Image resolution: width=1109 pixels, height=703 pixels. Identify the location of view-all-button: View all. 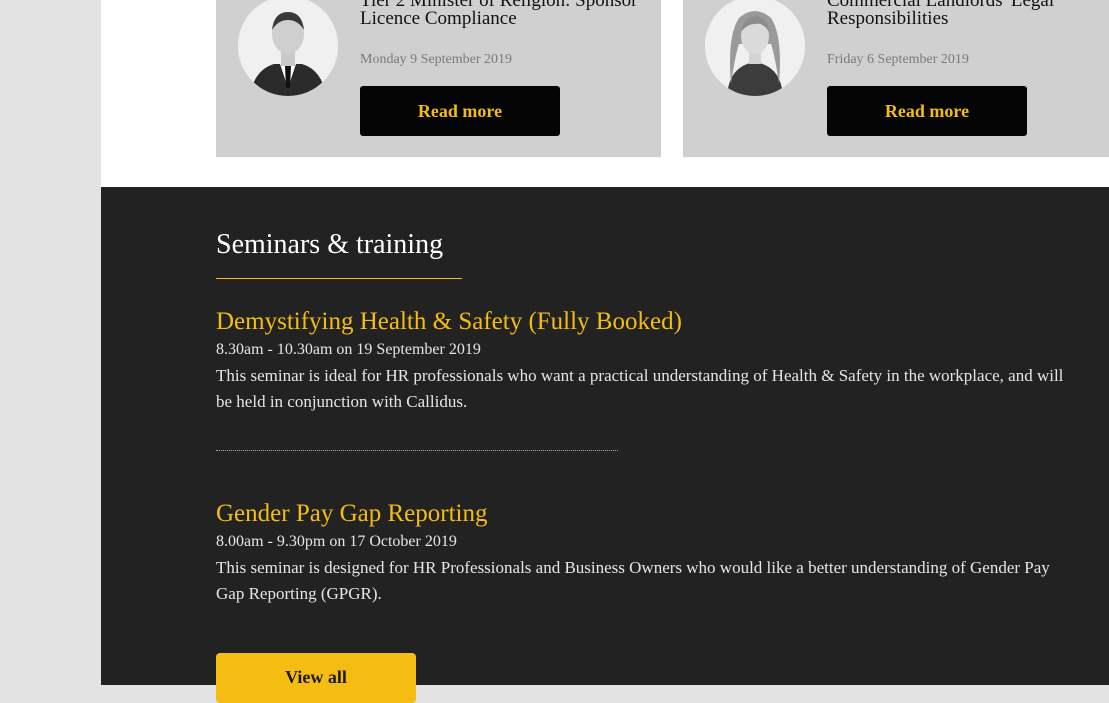
(316, 678).